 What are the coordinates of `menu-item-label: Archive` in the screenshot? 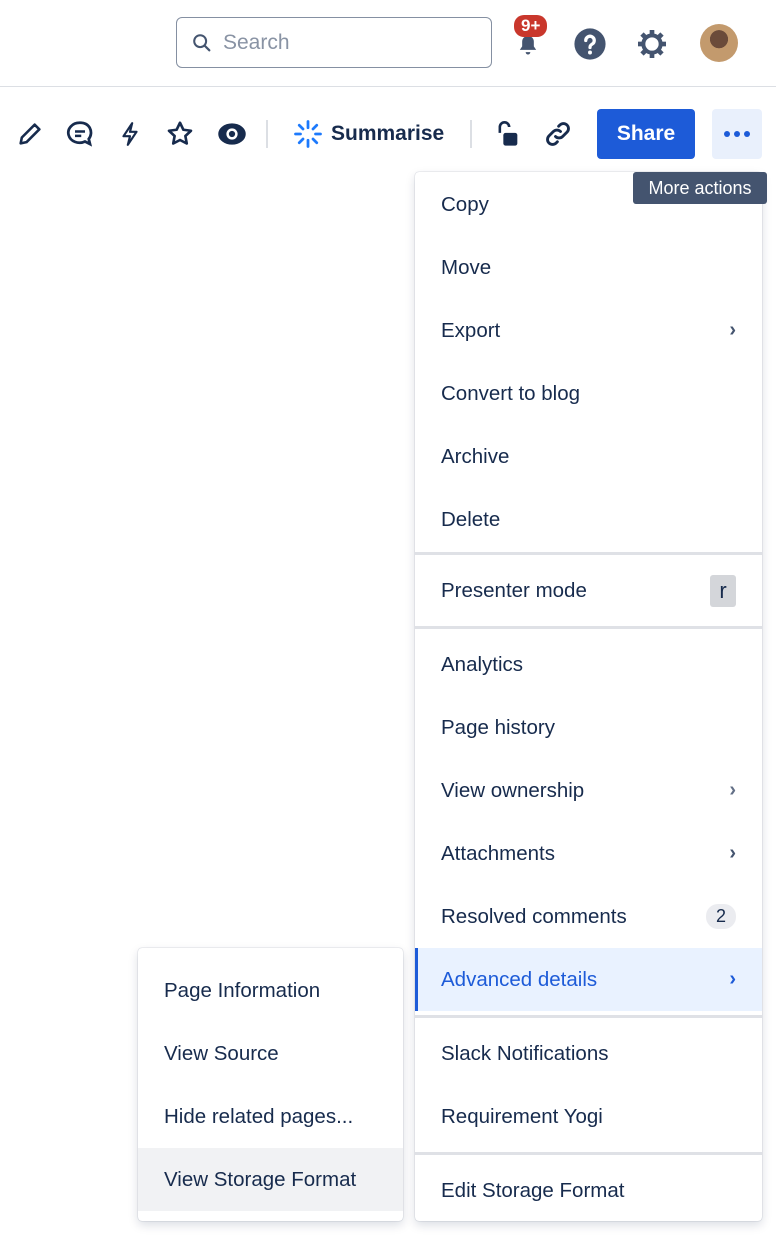 It's located at (475, 456).